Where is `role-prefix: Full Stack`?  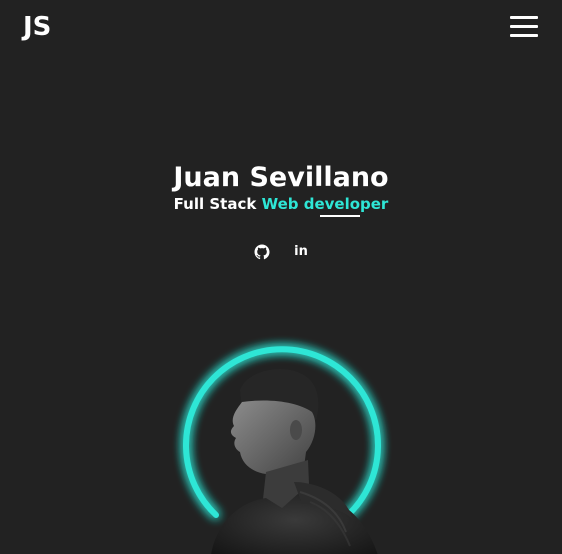 role-prefix: Full Stack is located at coordinates (215, 204).